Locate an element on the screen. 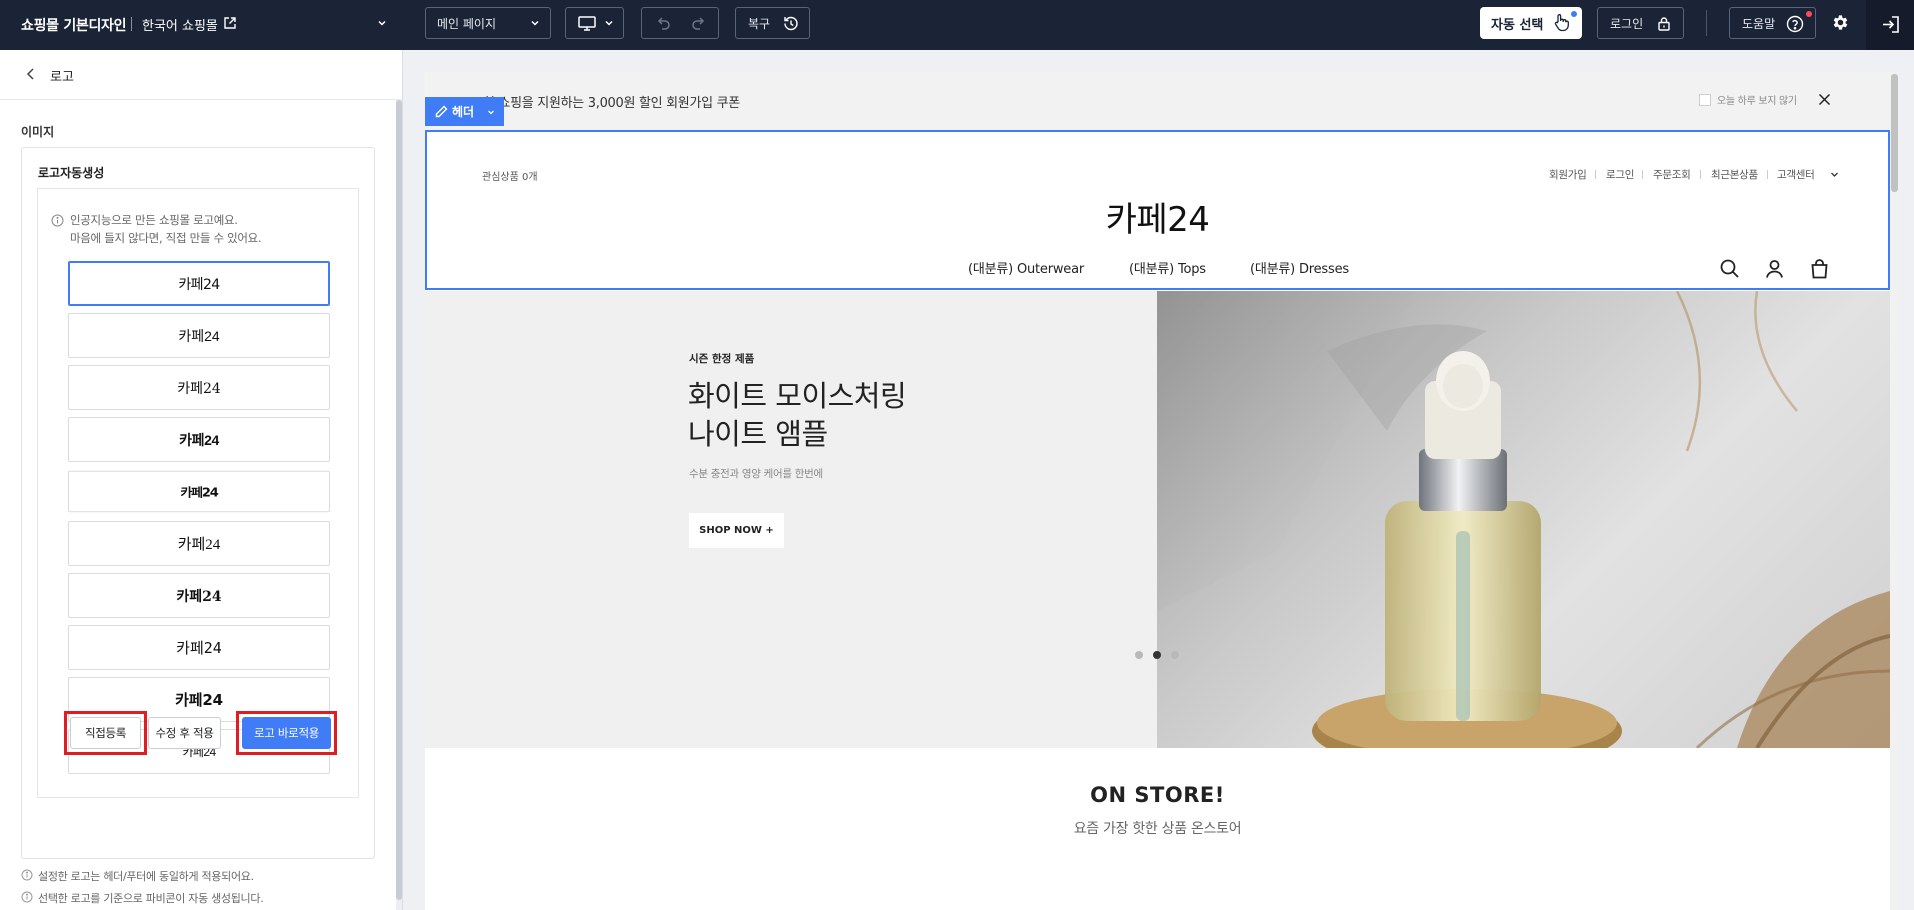 The width and height of the screenshot is (1914, 910). design-name: 쇼핑몰 기본디자인 is located at coordinates (74, 25).